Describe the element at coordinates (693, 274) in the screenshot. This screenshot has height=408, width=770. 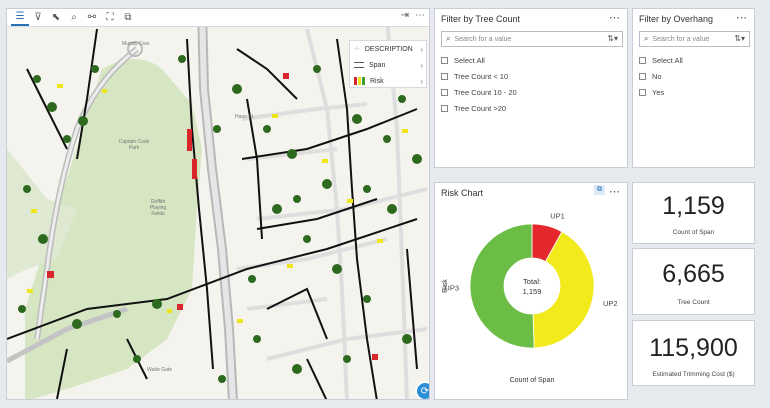
I see `kpi-value: 6,665` at that location.